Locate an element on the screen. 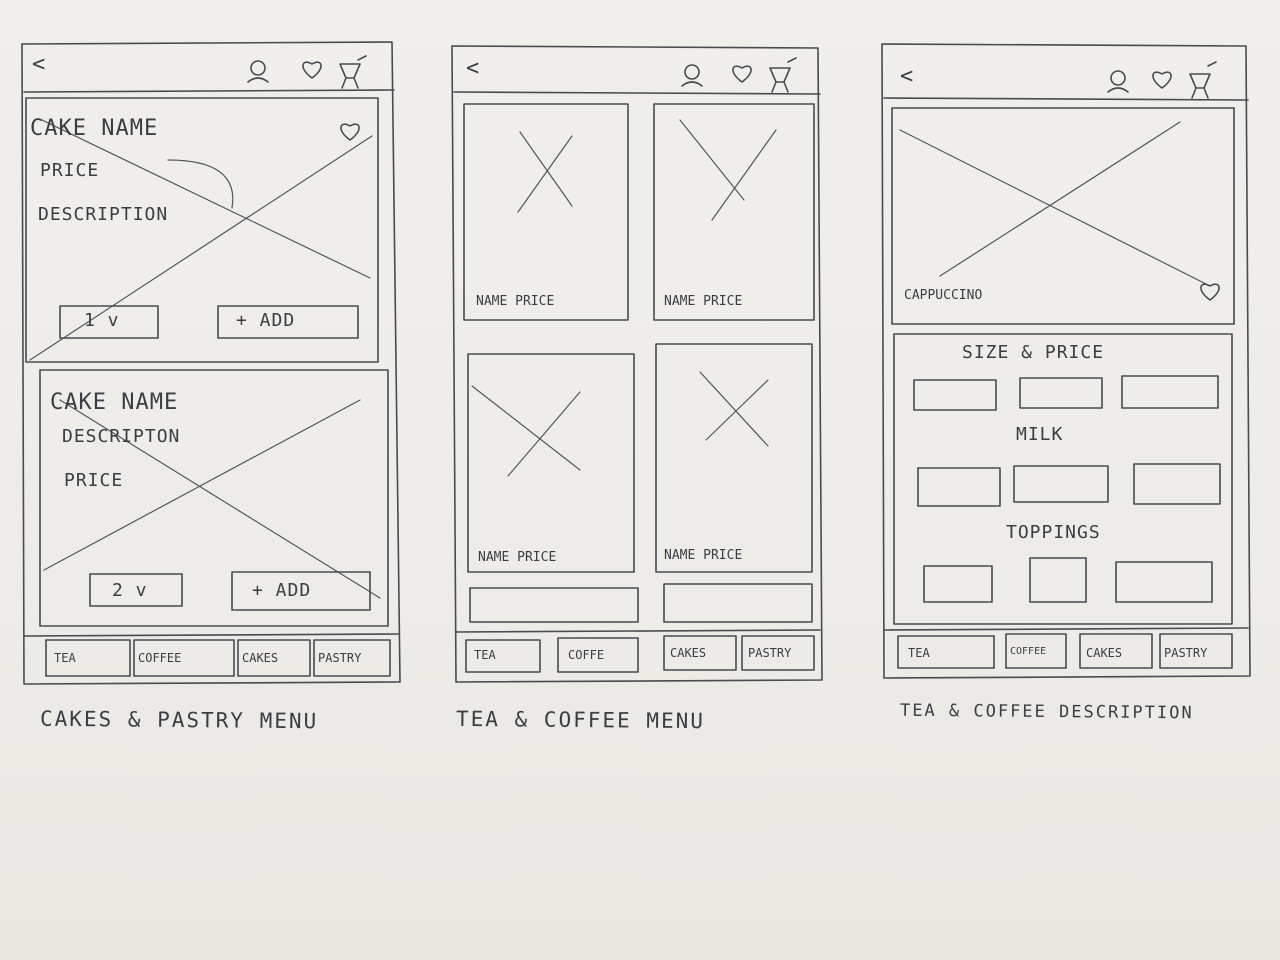  card2-description: DESCRIPTON is located at coordinates (121, 436).